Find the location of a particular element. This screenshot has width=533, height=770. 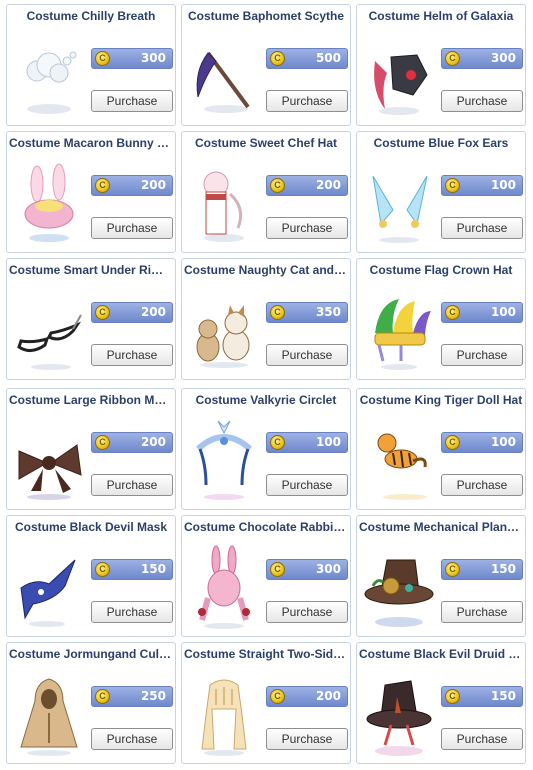

item-title: Costume Baphomet Scythe is located at coordinates (266, 16).